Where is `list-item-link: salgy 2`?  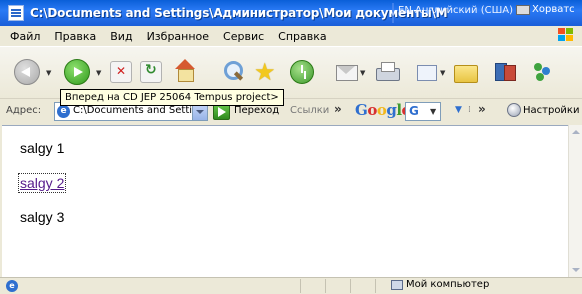 list-item-link: salgy 2 is located at coordinates (42, 183).